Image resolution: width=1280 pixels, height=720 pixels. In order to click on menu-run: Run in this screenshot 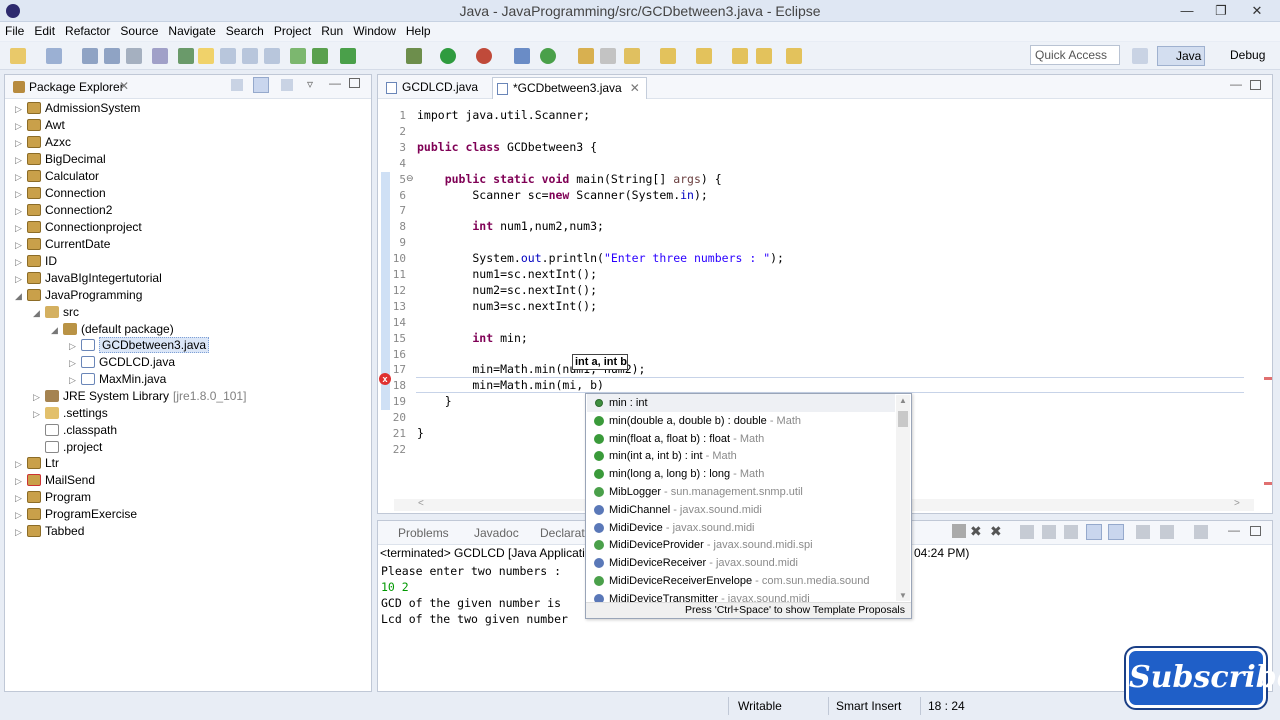, I will do `click(332, 31)`.